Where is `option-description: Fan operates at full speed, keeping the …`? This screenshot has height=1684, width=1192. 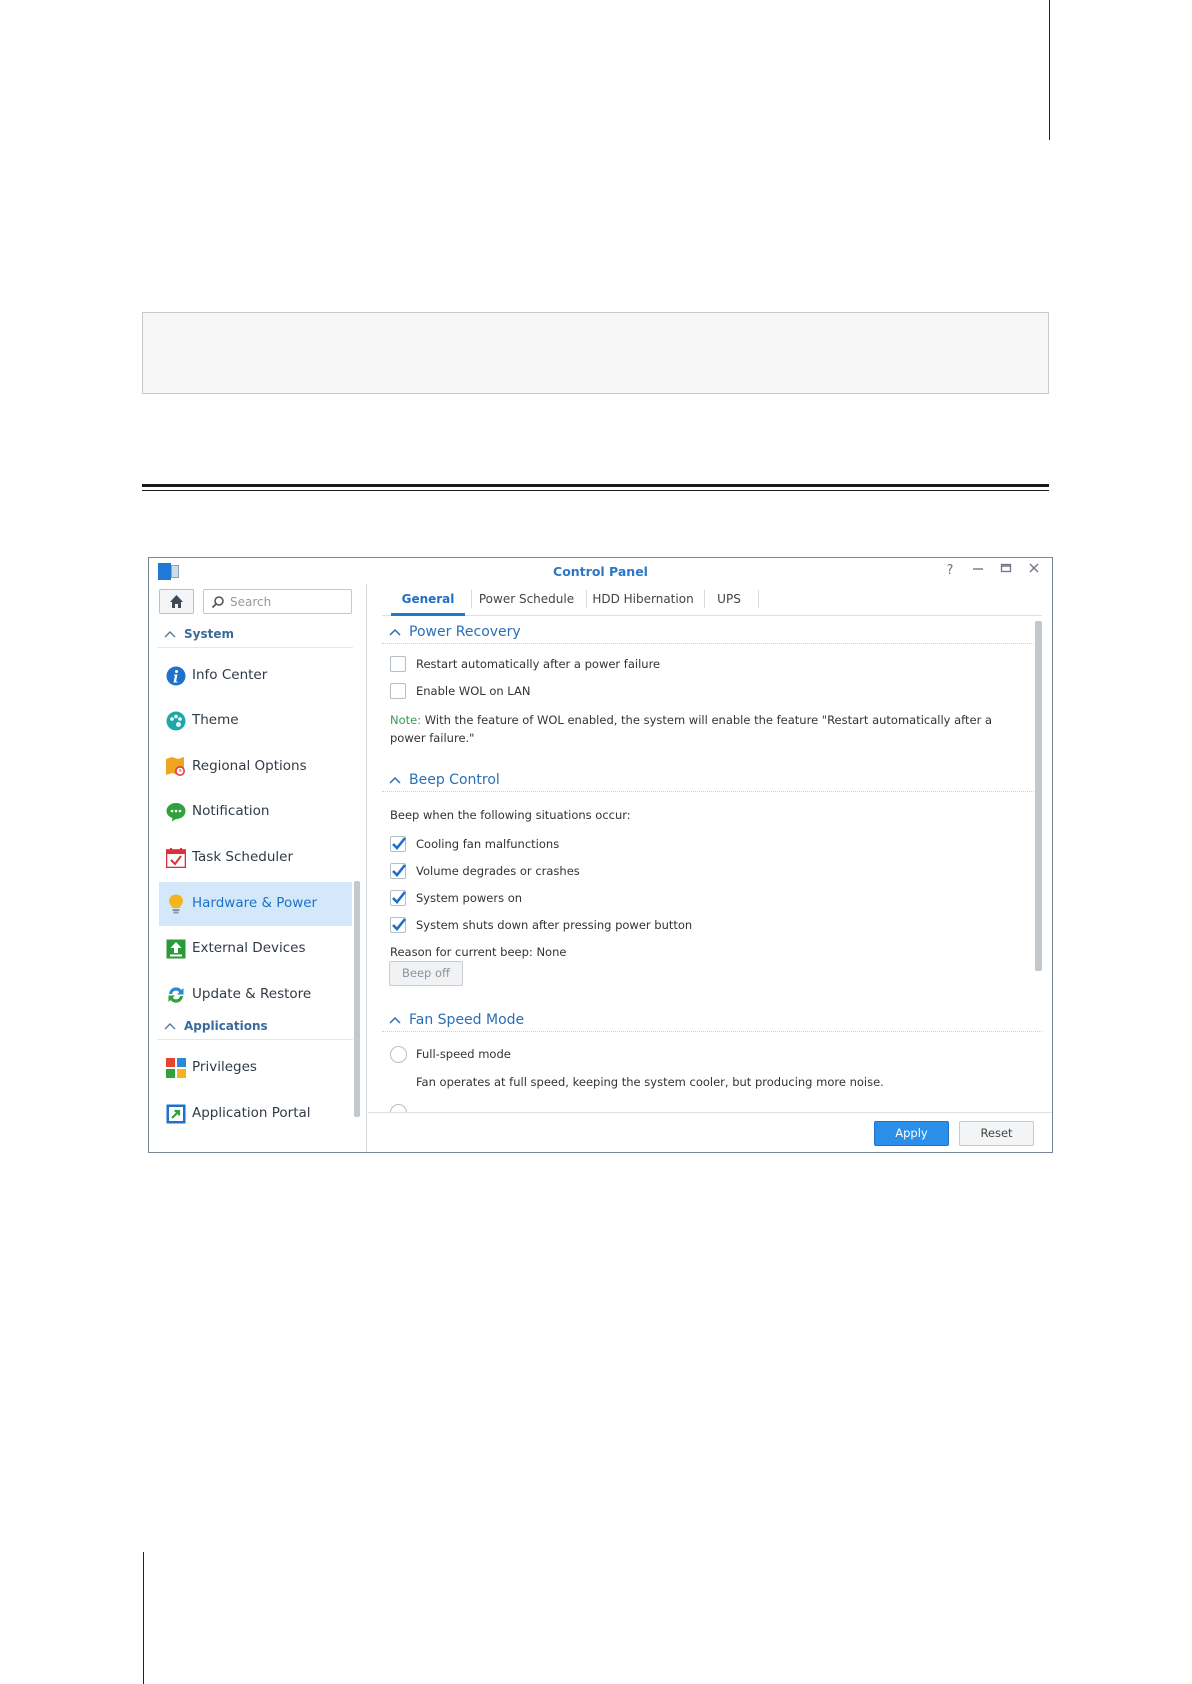
option-description: Fan operates at full speed, keeping the … is located at coordinates (650, 1082).